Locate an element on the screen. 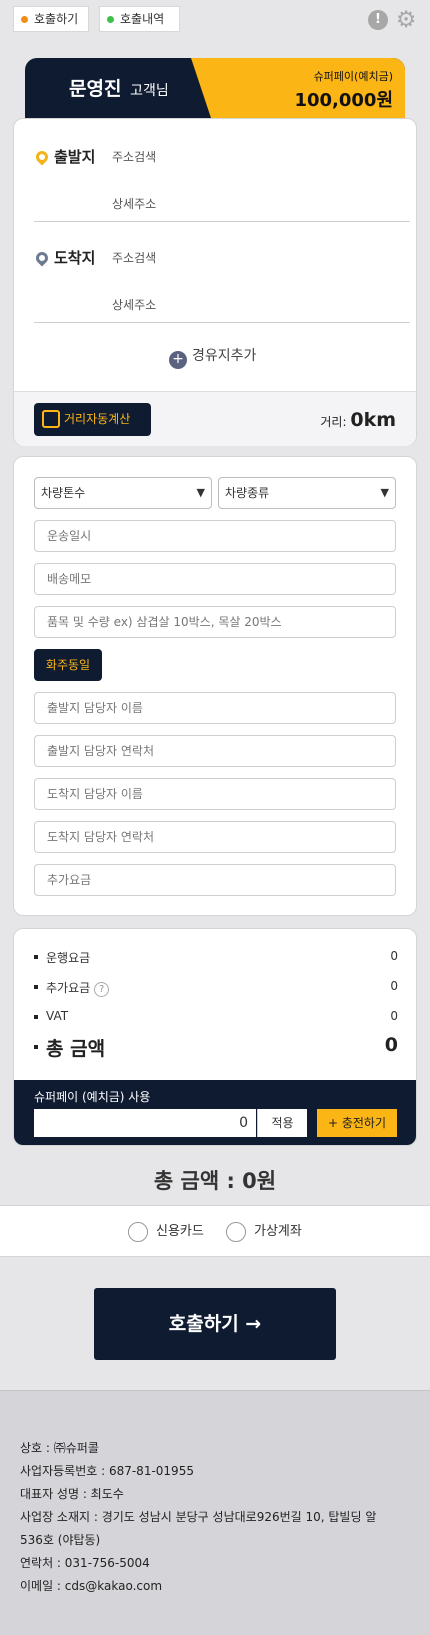 Image resolution: width=430 pixels, height=1635 pixels. tonnage-select: 차량톤수 ▼ is located at coordinates (123, 493).